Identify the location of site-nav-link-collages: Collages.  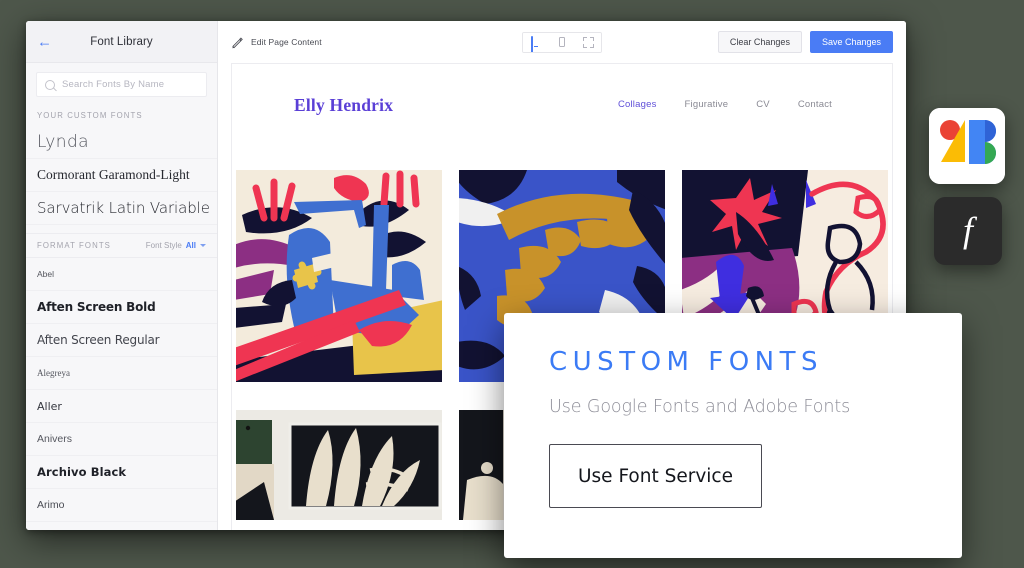
(637, 104).